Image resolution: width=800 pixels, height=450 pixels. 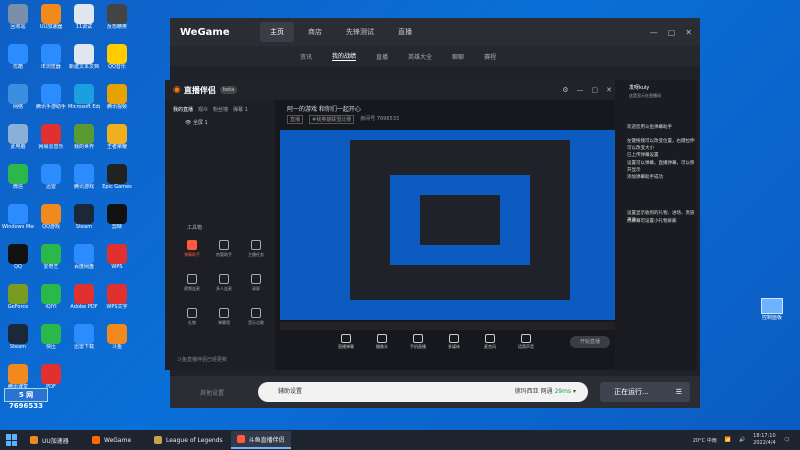 What do you see at coordinates (423, 392) in the screenshot?
I see `assist-settings-bar: 辅助设置 德玛西亚 网通 29ms ▾` at bounding box center [423, 392].